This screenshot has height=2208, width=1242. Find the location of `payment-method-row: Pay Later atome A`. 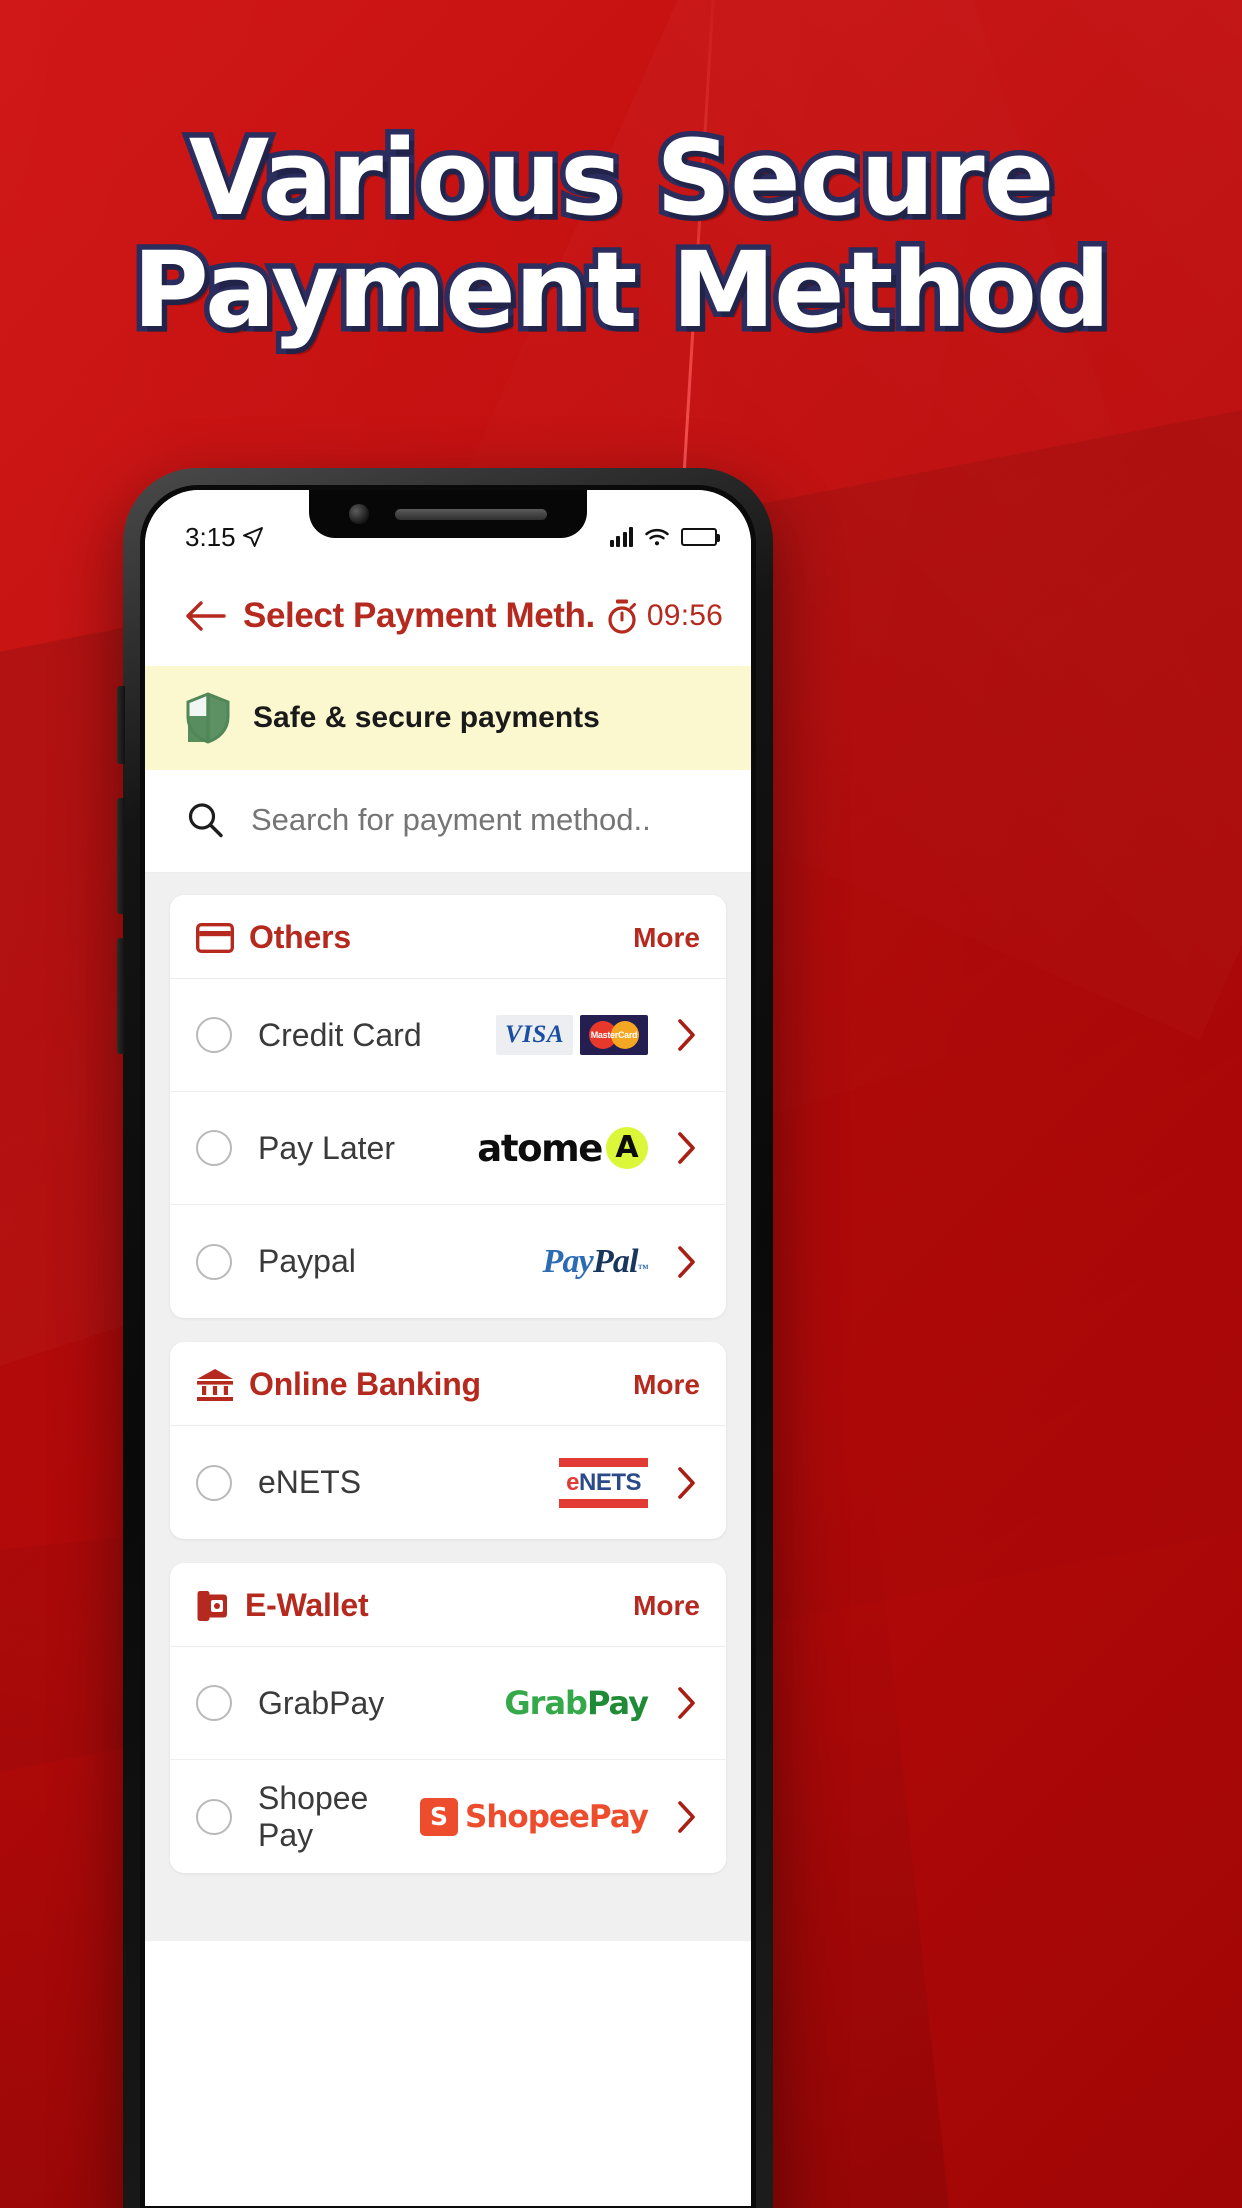

payment-method-row: Pay Later atome A is located at coordinates (448, 1148).